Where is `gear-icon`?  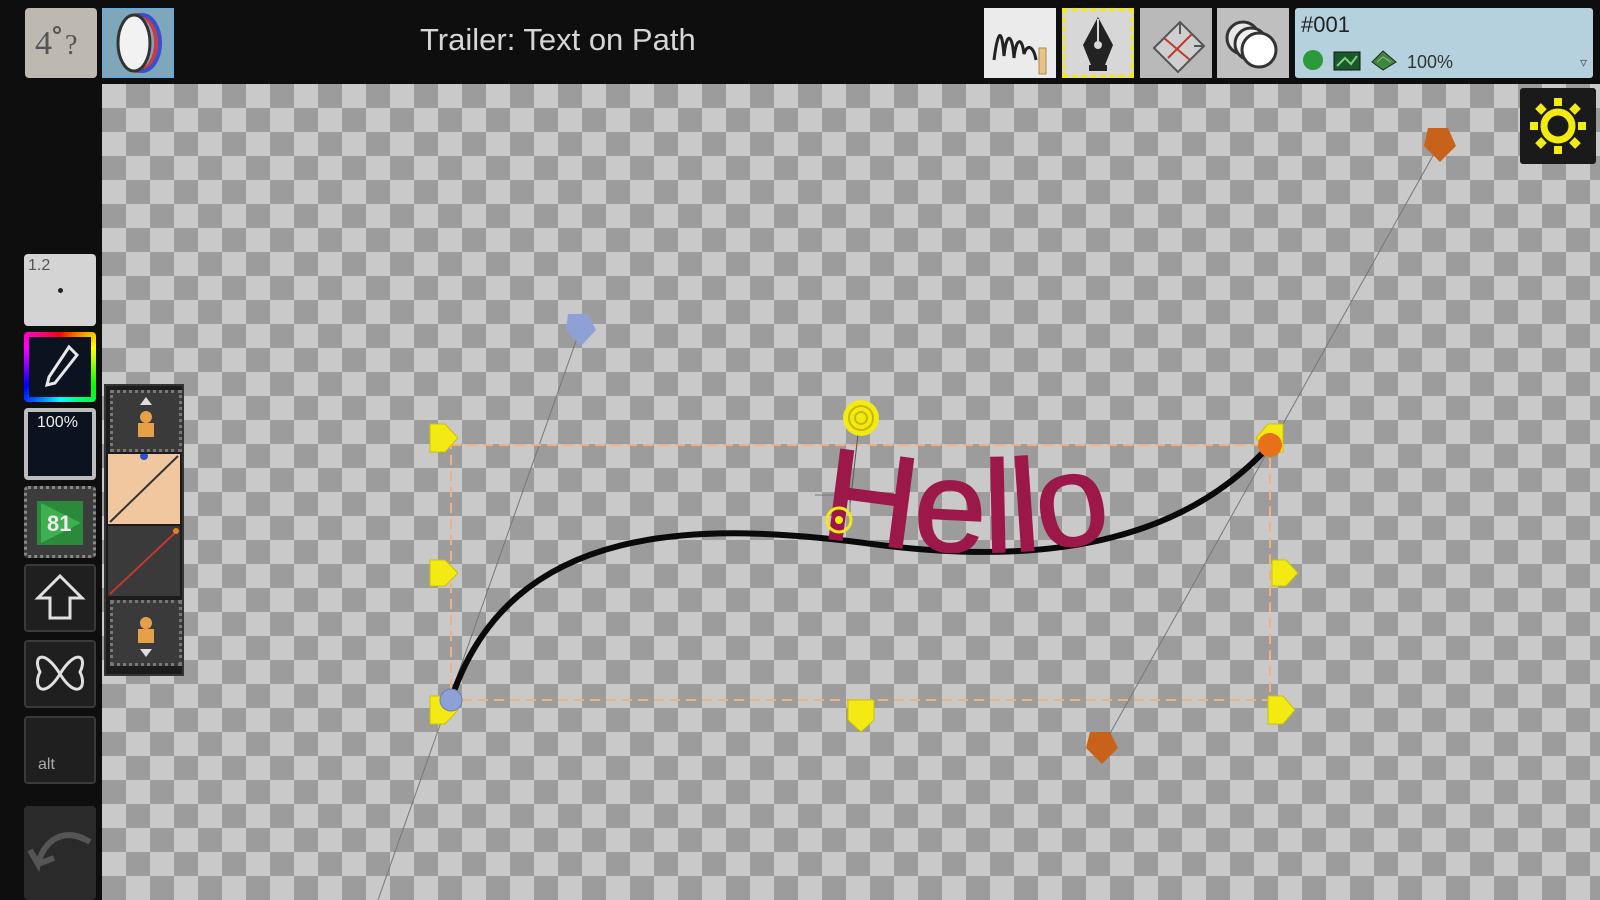
gear-icon is located at coordinates (1558, 126).